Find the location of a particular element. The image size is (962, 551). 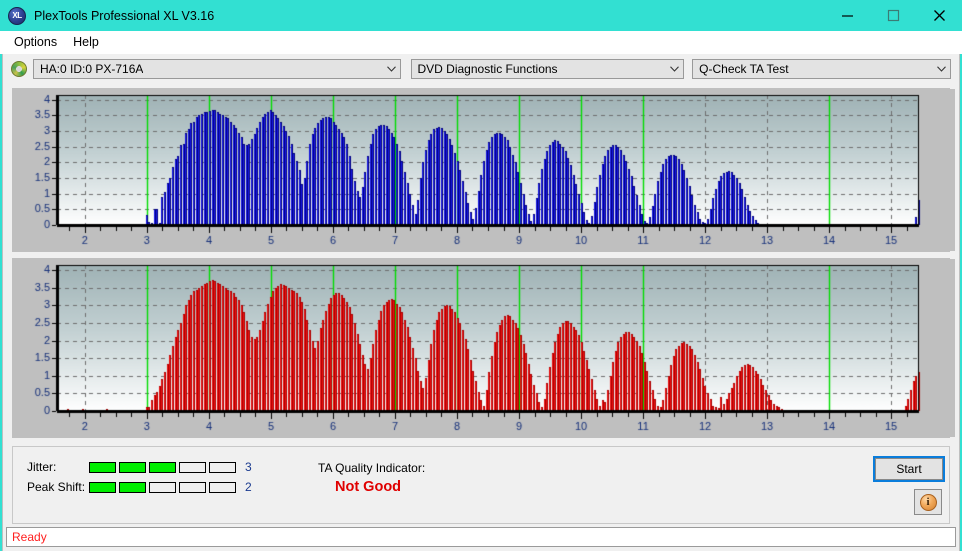

close-icon is located at coordinates (939, 15).